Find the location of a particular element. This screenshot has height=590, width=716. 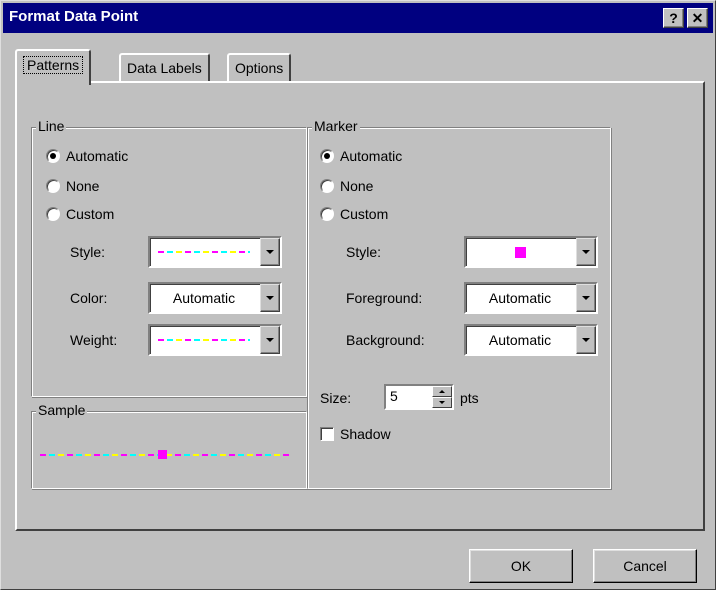

marker-background-dropdown: Automatic is located at coordinates (531, 340).